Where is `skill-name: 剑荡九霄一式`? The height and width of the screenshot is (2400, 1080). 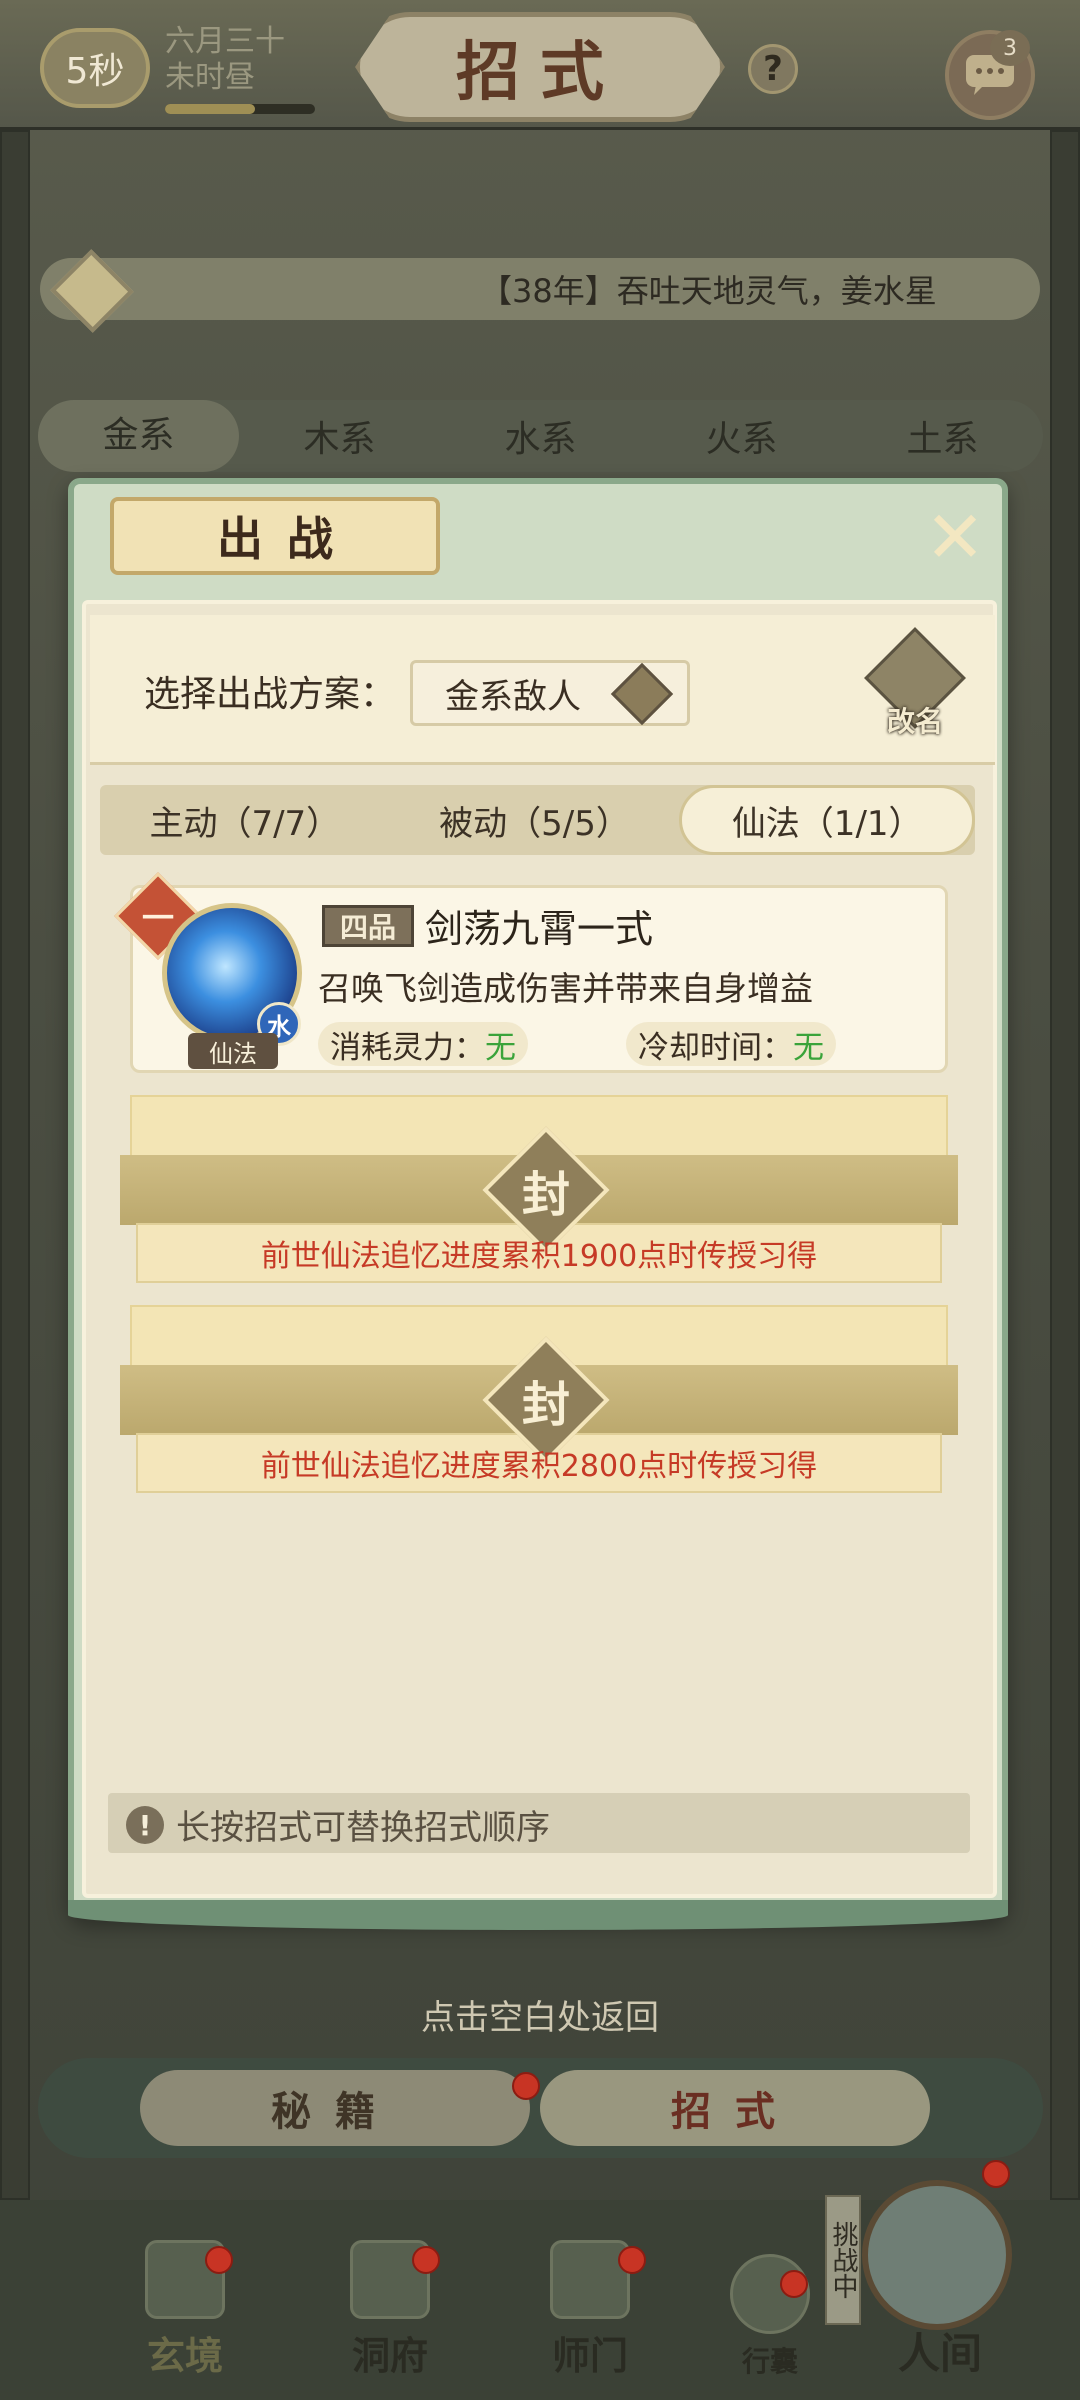 skill-name: 剑荡九霄一式 is located at coordinates (539, 929).